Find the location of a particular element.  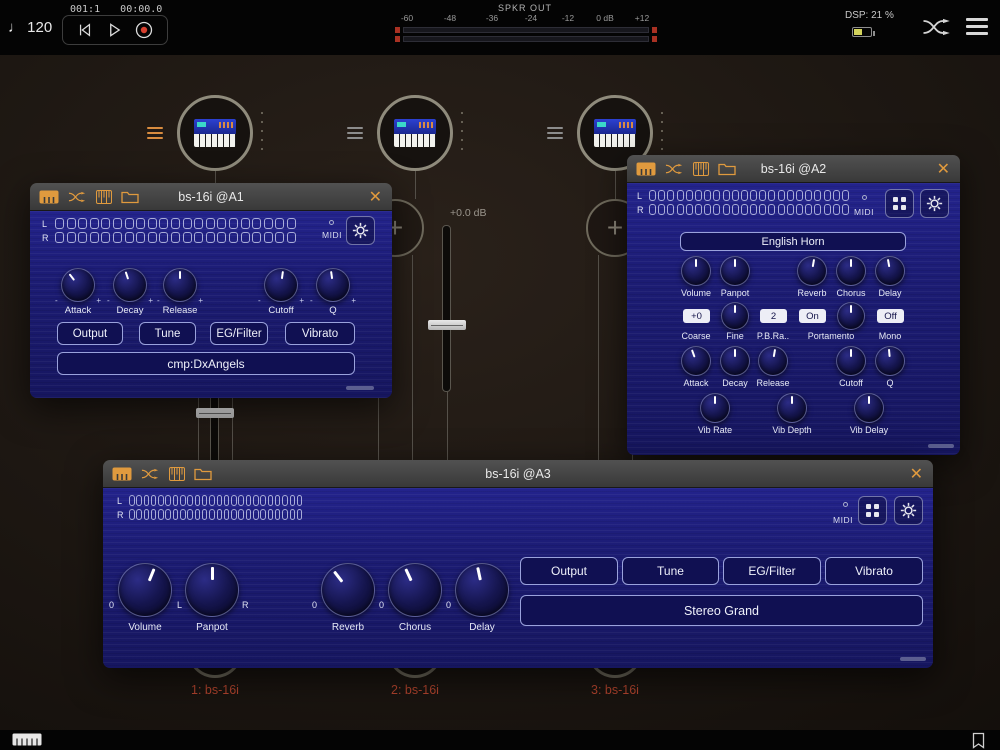

a3-panpot-knob is located at coordinates (212, 590).